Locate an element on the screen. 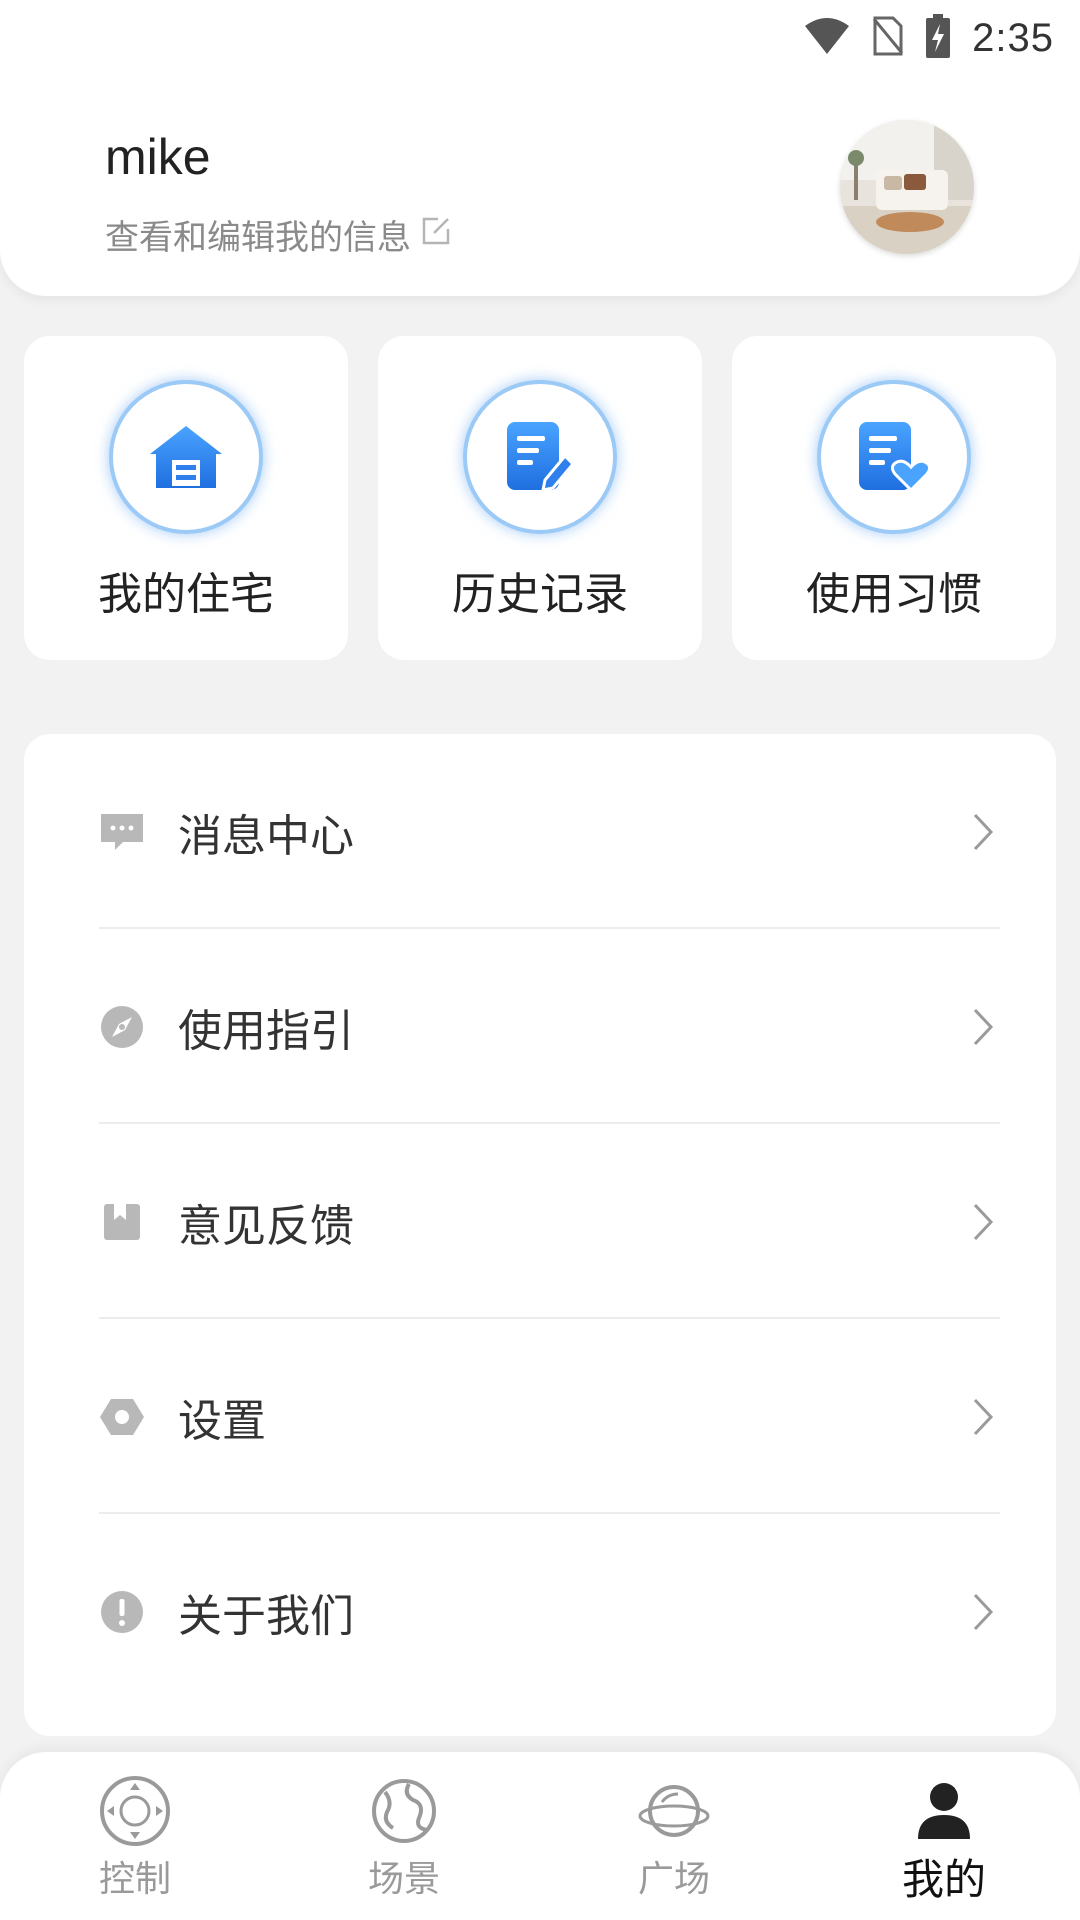 This screenshot has height=1920, width=1080. nav-tab-control: 控制 is located at coordinates (135, 1836).